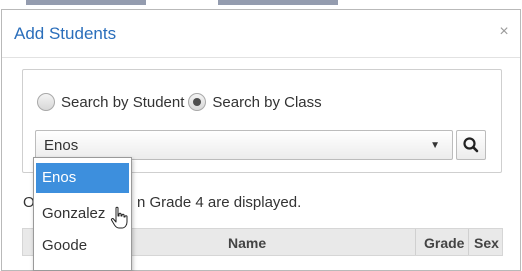  I want to click on search-icon, so click(471, 145).